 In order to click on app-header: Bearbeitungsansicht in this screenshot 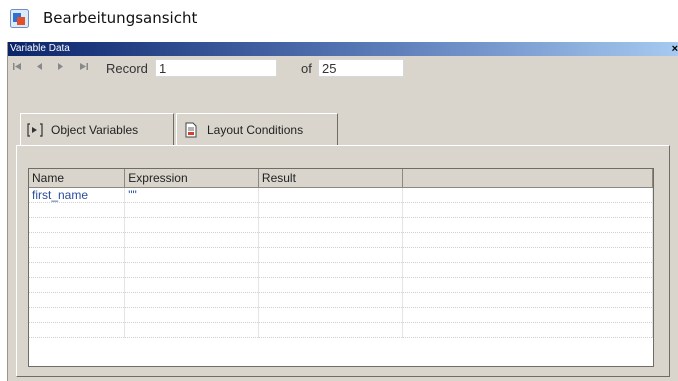, I will do `click(103, 18)`.